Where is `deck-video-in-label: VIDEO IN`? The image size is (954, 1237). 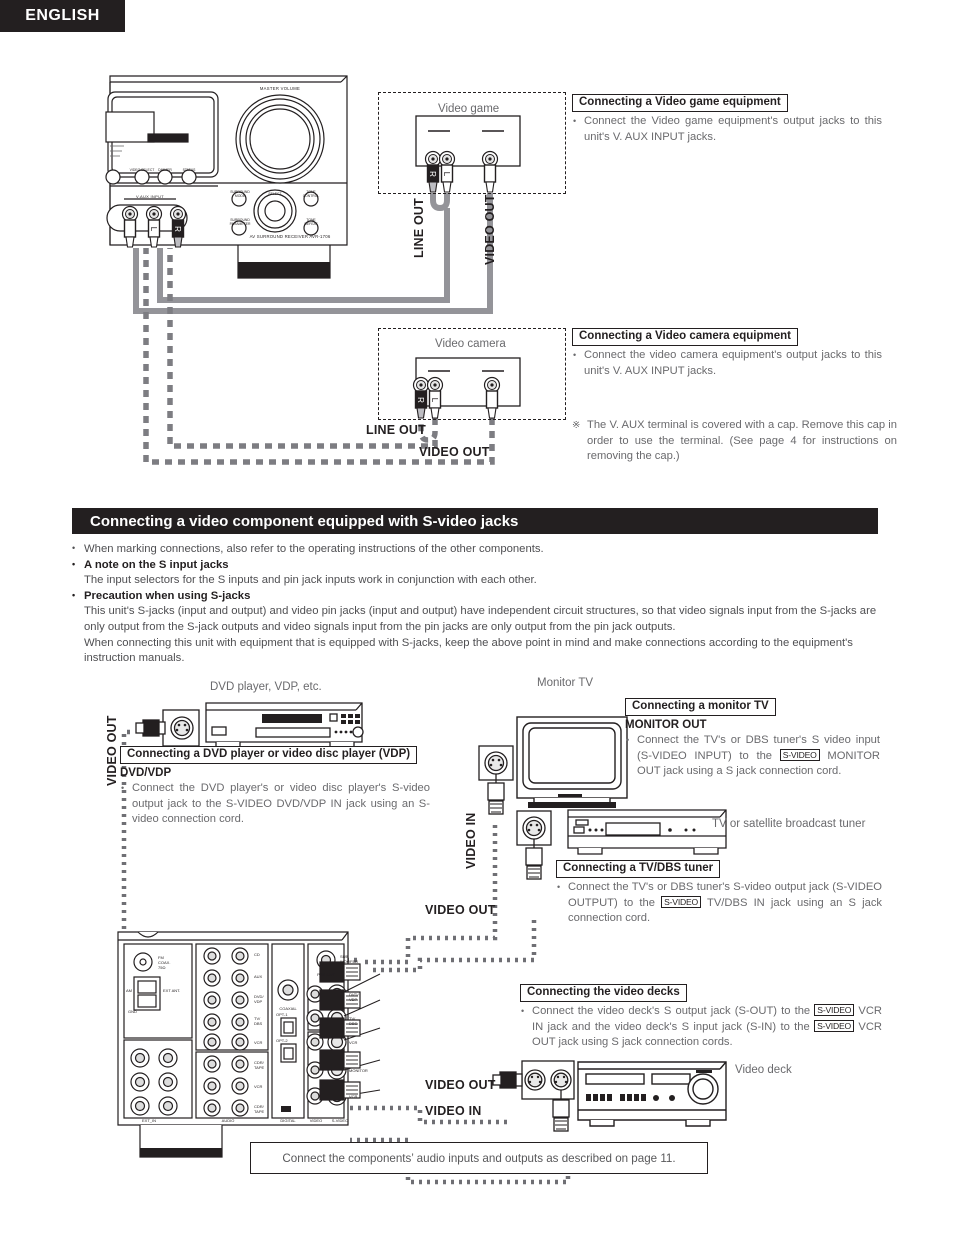
deck-video-in-label: VIDEO IN is located at coordinates (453, 1111).